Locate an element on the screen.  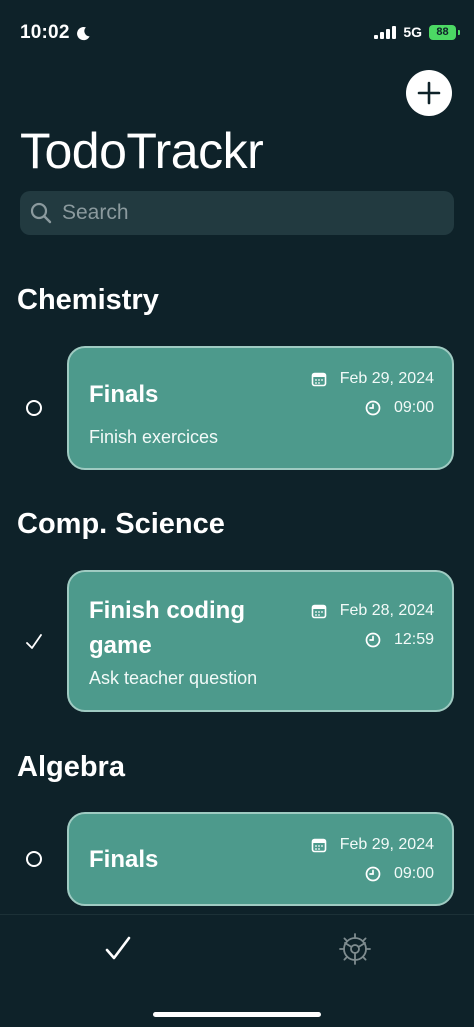
tab-tasks is located at coordinates (118, 949).